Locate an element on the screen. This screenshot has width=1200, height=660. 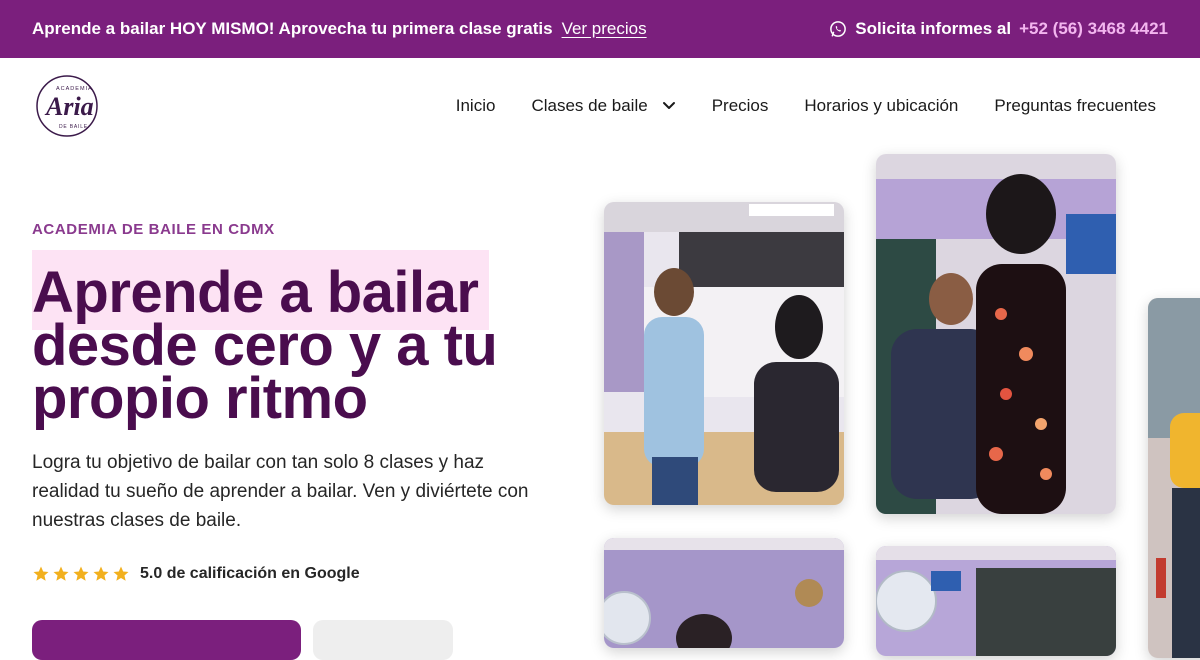
nav-label: Precios is located at coordinates (740, 105).